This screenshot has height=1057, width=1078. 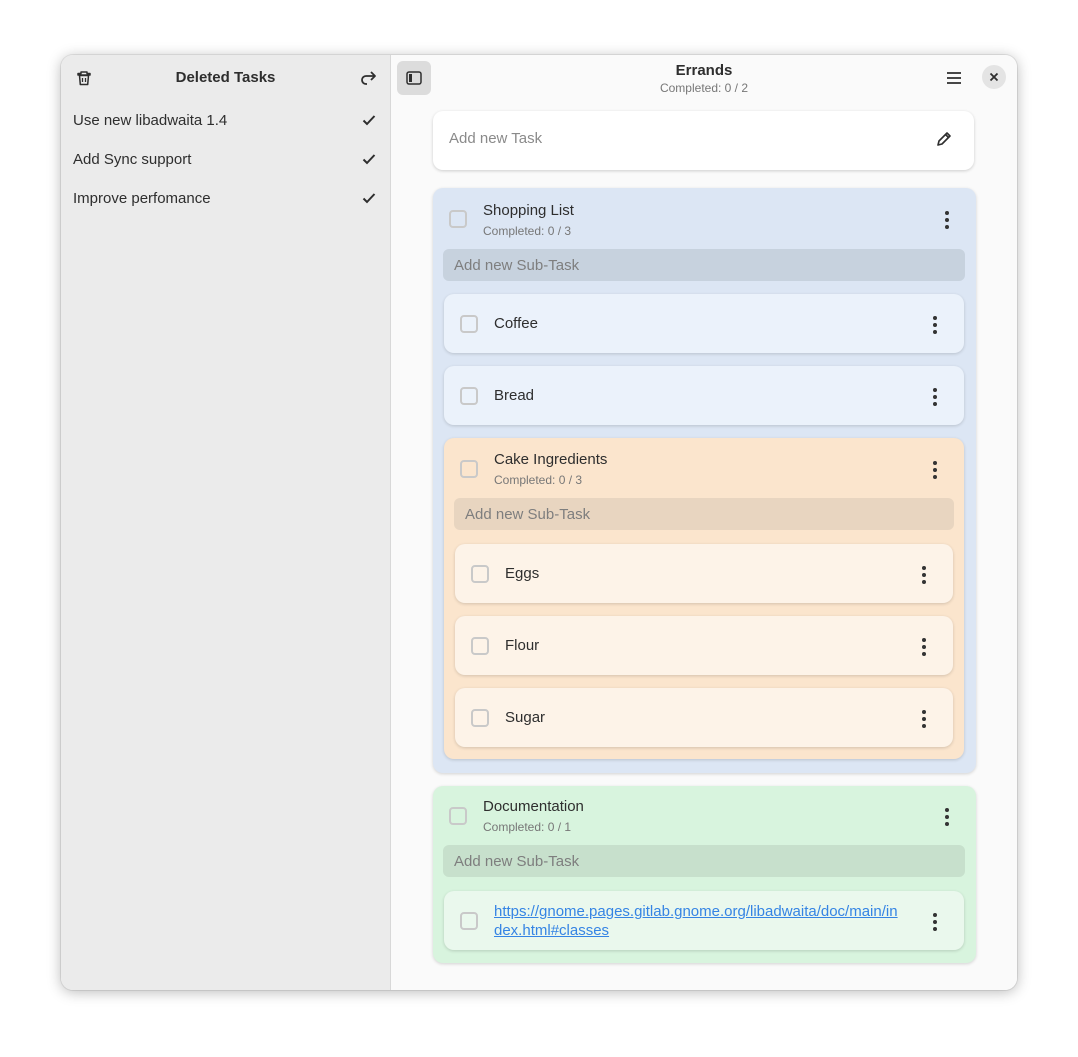 I want to click on window-subtitle: Completed: 0 / 2, so click(x=704, y=88).